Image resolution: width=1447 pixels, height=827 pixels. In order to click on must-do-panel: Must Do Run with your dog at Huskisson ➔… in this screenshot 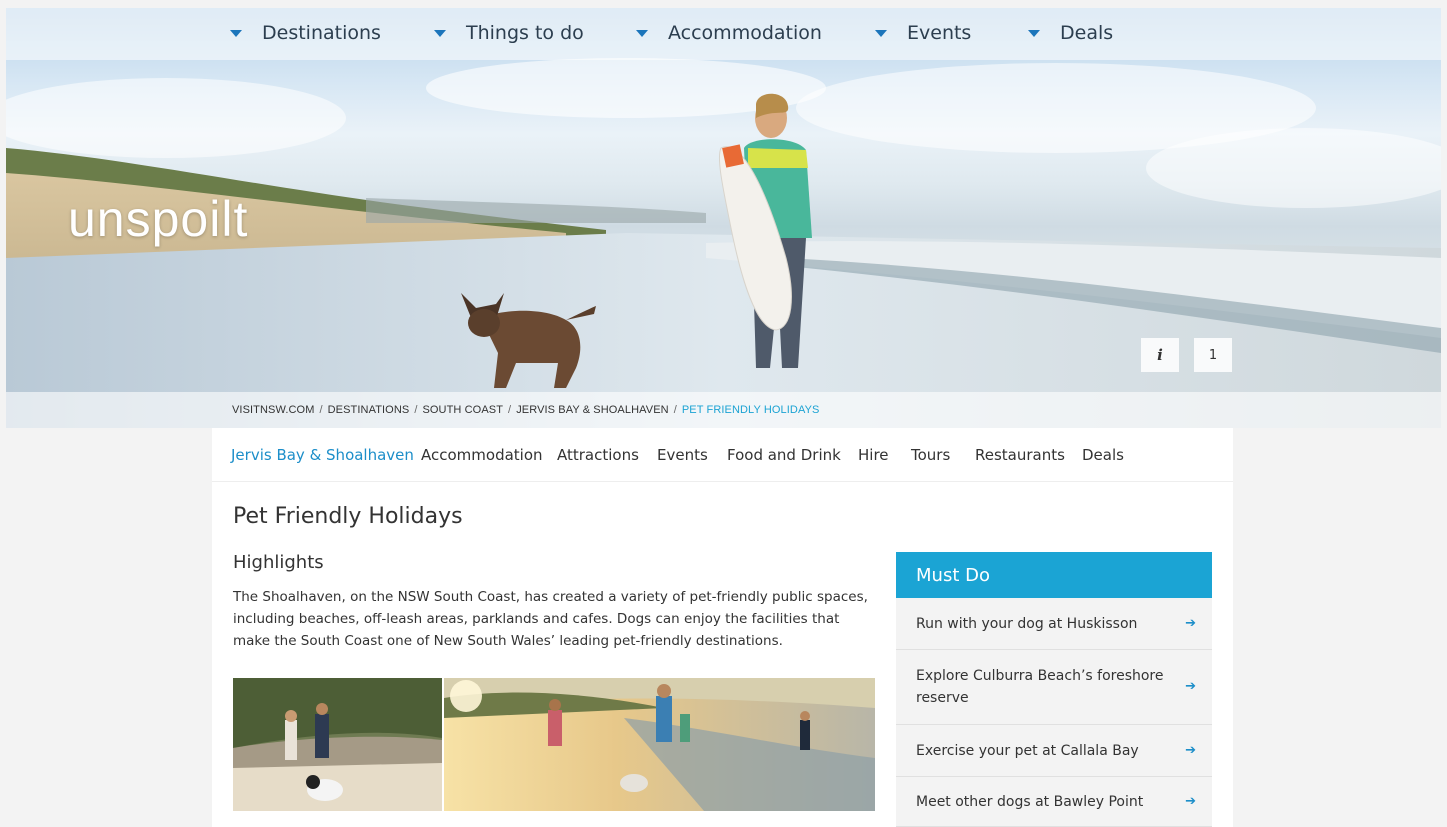, I will do `click(1054, 689)`.